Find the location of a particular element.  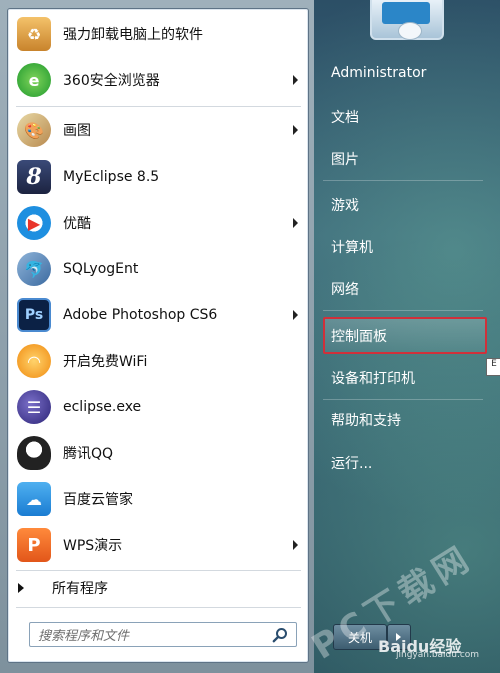

all-programs-label: 所有程序 is located at coordinates (80, 589).